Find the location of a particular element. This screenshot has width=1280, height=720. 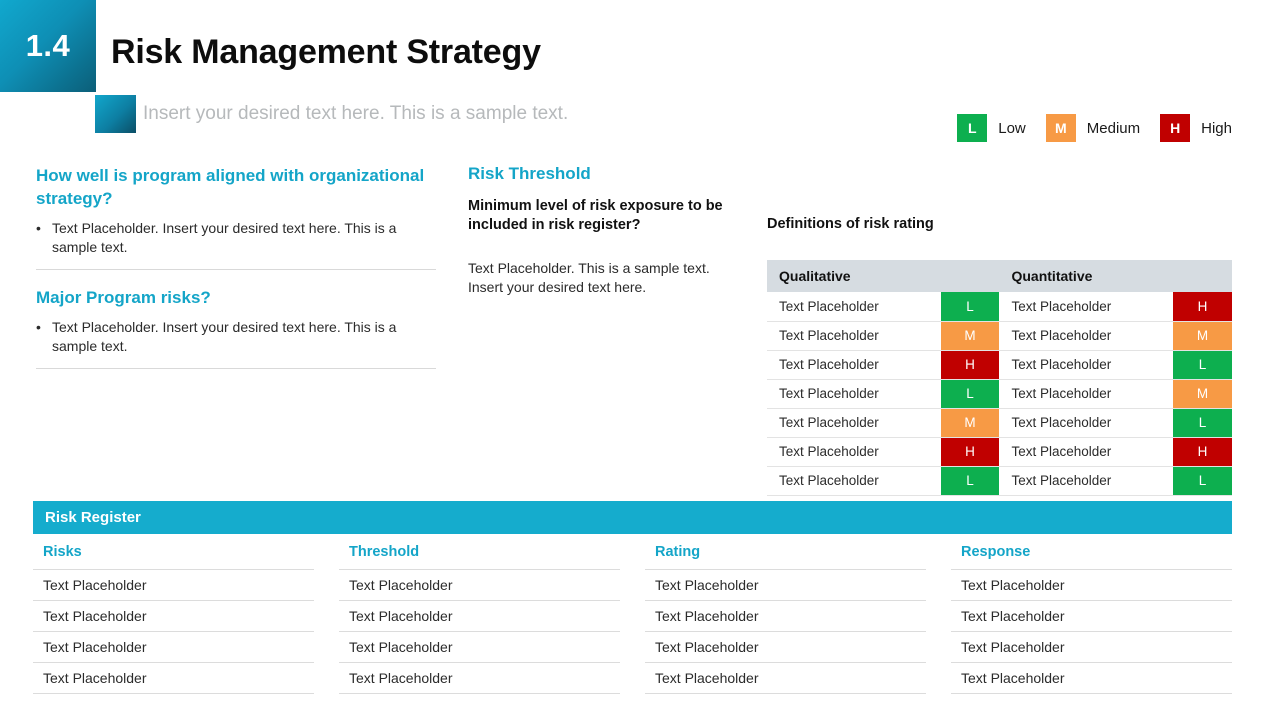

table-row: Text Placeholder M Text Placeholder M is located at coordinates (999, 336).